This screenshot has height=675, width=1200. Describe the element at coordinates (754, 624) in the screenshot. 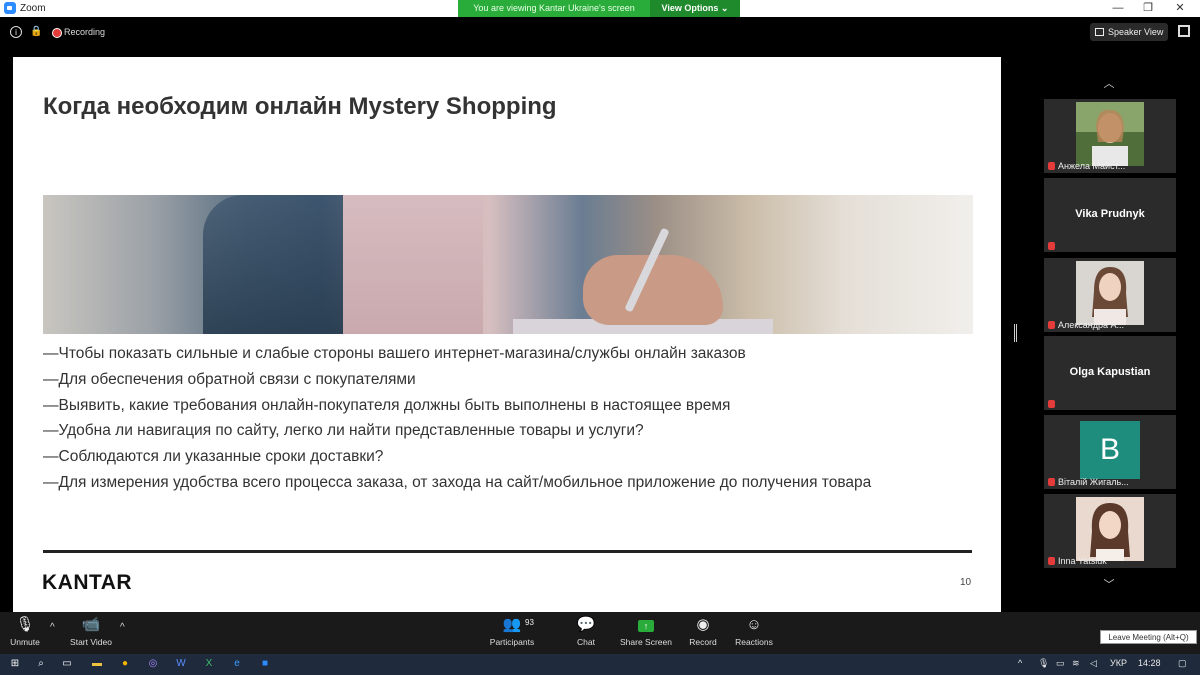

I see `reactions-icon: ☺` at that location.